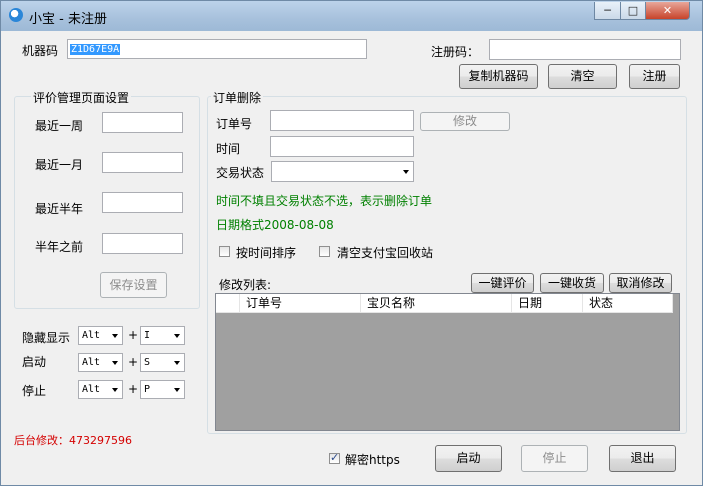 The height and width of the screenshot is (486, 703). What do you see at coordinates (572, 283) in the screenshot?
I see `one-click-receive-button: 一键收货` at bounding box center [572, 283].